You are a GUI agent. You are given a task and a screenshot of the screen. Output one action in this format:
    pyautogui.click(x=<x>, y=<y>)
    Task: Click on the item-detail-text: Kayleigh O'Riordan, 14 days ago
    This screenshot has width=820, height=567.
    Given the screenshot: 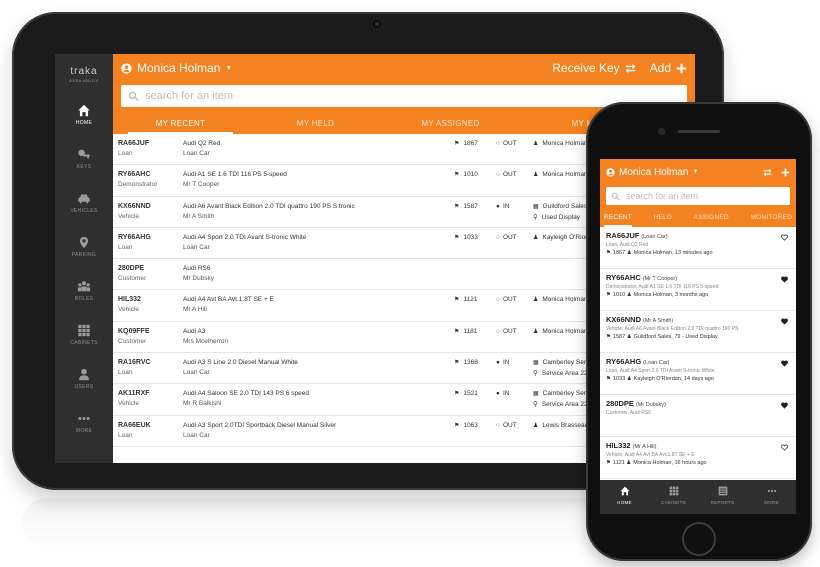 What is the action you would take?
    pyautogui.click(x=673, y=379)
    